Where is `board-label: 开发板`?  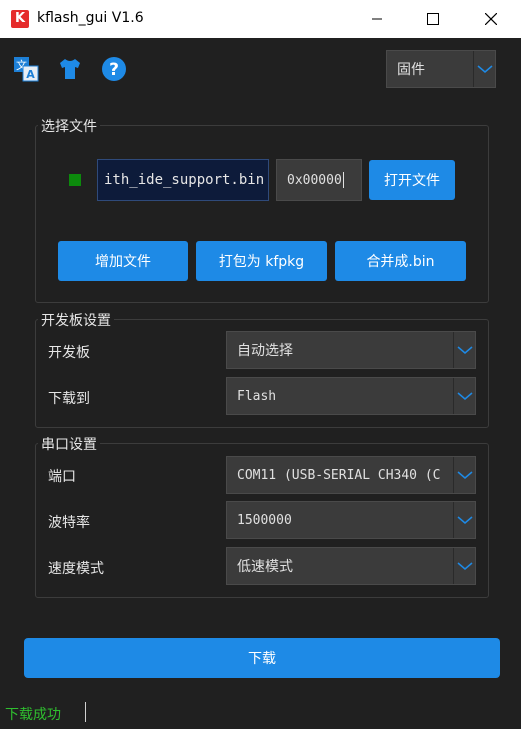 board-label: 开发板 is located at coordinates (69, 353).